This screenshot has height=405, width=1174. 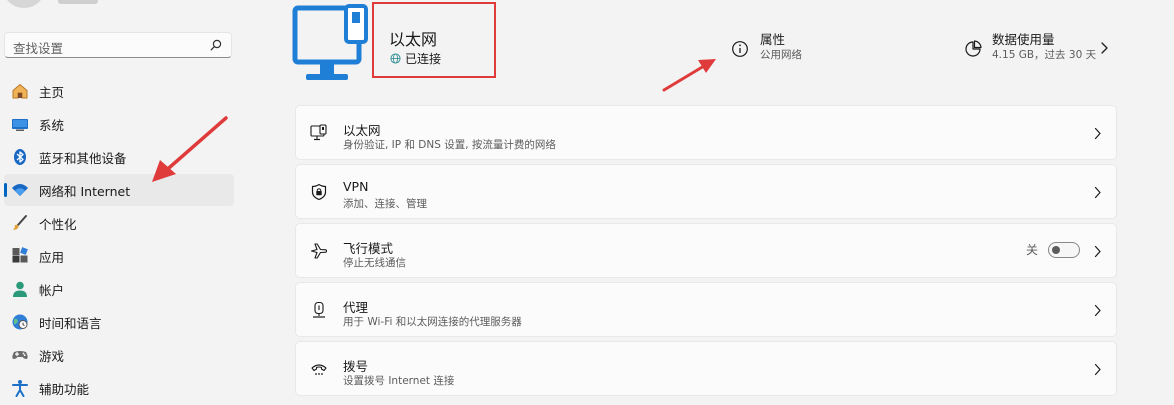 I want to click on card-subtitle: 停止无线通信, so click(x=374, y=263).